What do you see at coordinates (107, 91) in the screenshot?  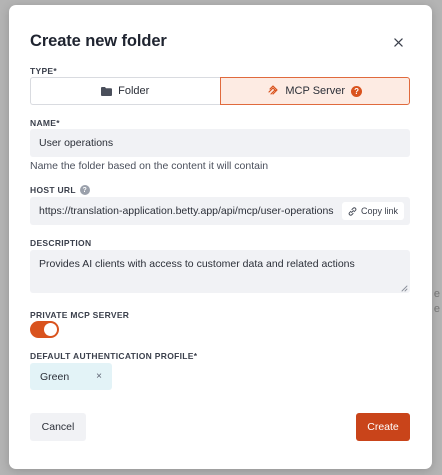 I see `folder-icon` at bounding box center [107, 91].